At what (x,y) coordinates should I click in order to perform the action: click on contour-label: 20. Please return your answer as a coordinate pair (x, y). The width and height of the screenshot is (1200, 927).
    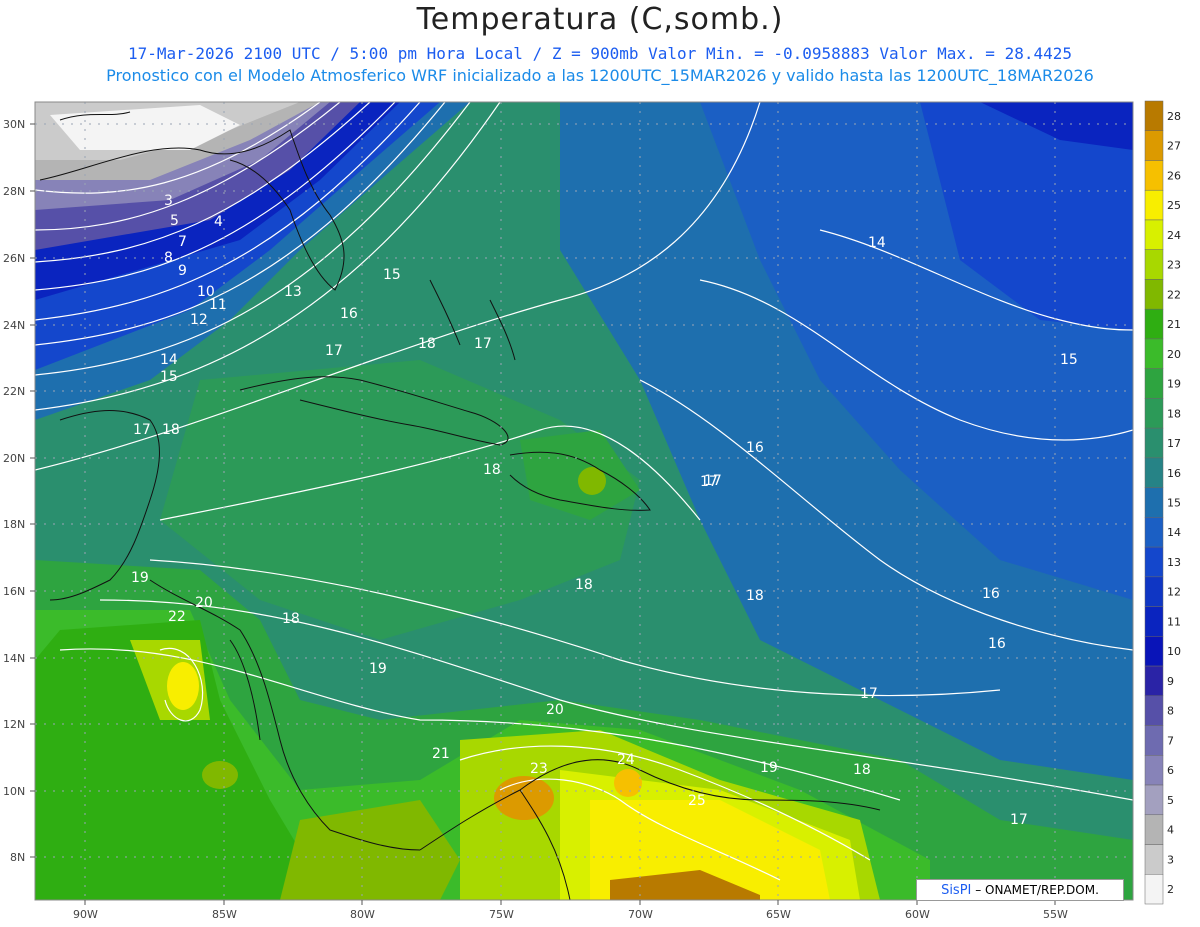
    Looking at the image, I should click on (204, 603).